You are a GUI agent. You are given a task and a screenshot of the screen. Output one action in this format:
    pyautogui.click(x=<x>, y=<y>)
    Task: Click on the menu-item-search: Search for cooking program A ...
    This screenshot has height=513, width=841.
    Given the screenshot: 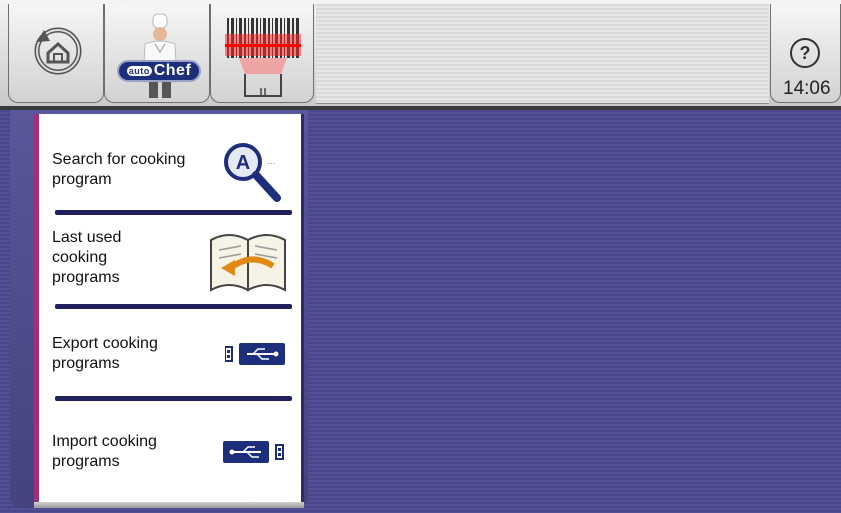 What is the action you would take?
    pyautogui.click(x=170, y=164)
    